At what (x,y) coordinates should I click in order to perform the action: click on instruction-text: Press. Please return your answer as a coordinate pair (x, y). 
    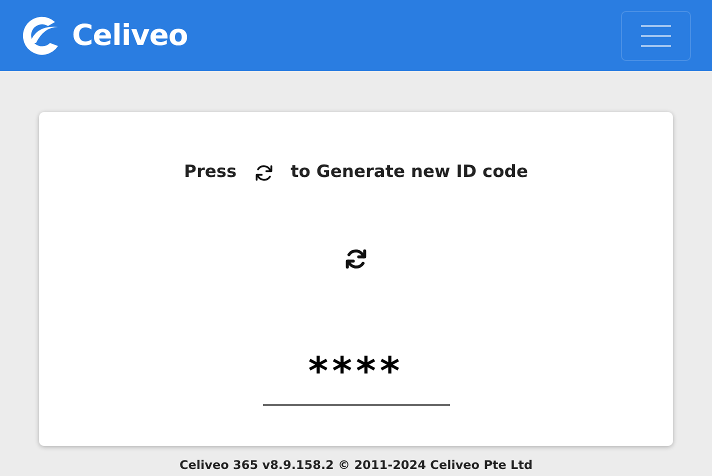
    Looking at the image, I should click on (210, 172).